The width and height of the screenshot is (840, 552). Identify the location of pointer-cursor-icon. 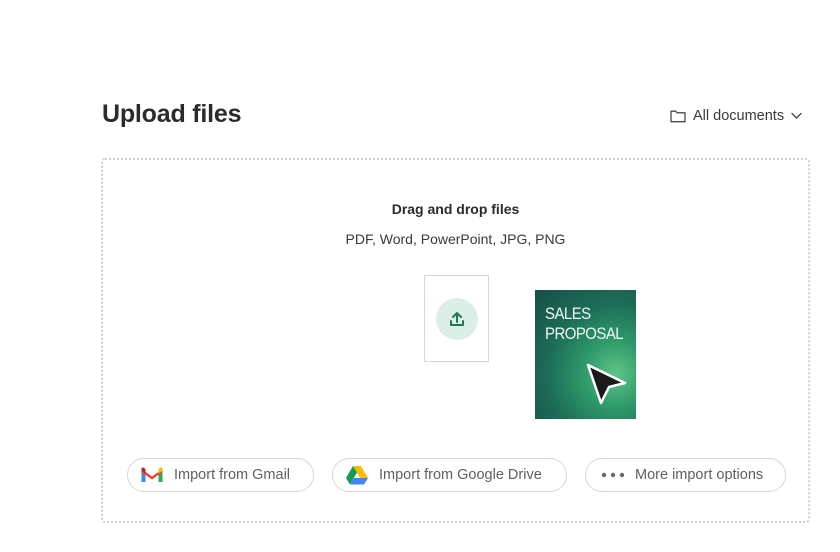
(607, 387).